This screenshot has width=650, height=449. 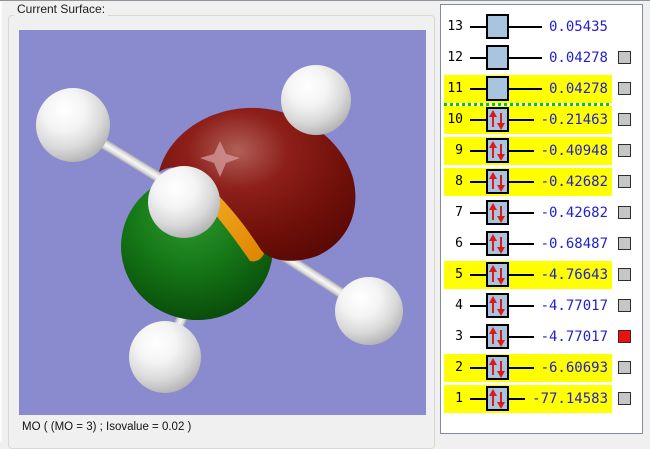 I want to click on mo-number: 12, so click(x=455, y=57).